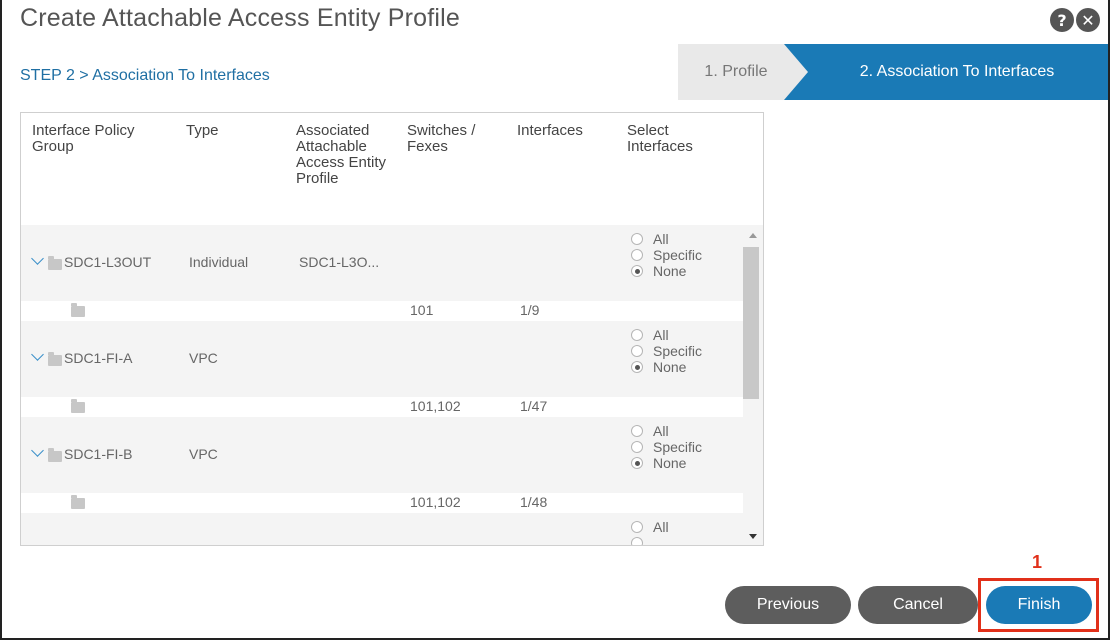 Image resolution: width=1110 pixels, height=640 pixels. I want to click on scroll-down-icon, so click(753, 536).